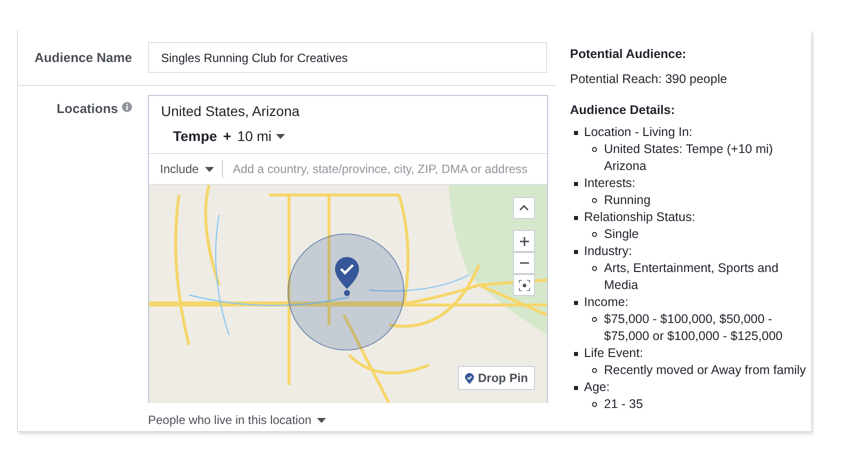  Describe the element at coordinates (608, 251) in the screenshot. I see `detail-label: Industry:` at that location.